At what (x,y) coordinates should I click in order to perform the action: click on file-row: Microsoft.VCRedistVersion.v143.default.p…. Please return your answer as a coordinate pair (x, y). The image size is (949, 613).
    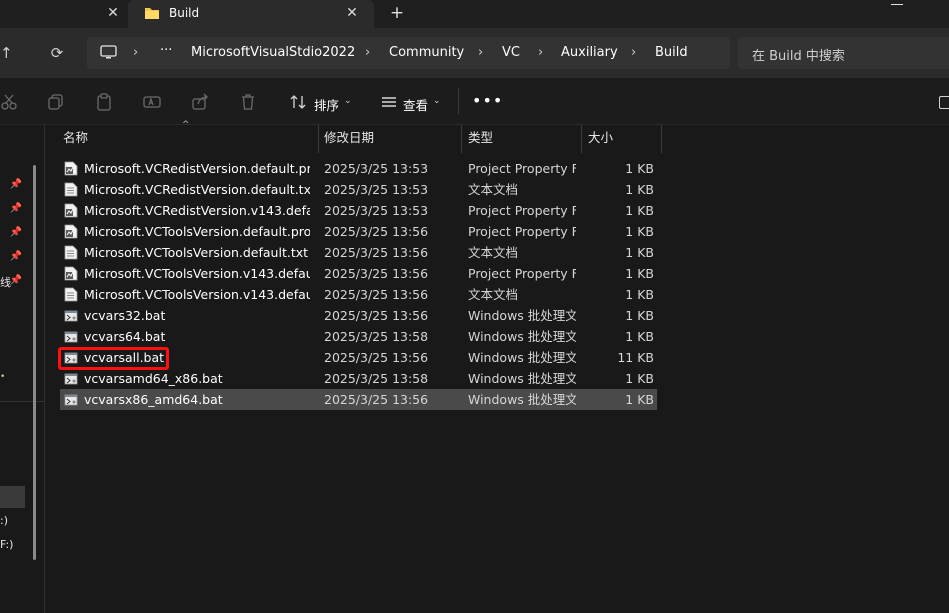
    Looking at the image, I should click on (358, 210).